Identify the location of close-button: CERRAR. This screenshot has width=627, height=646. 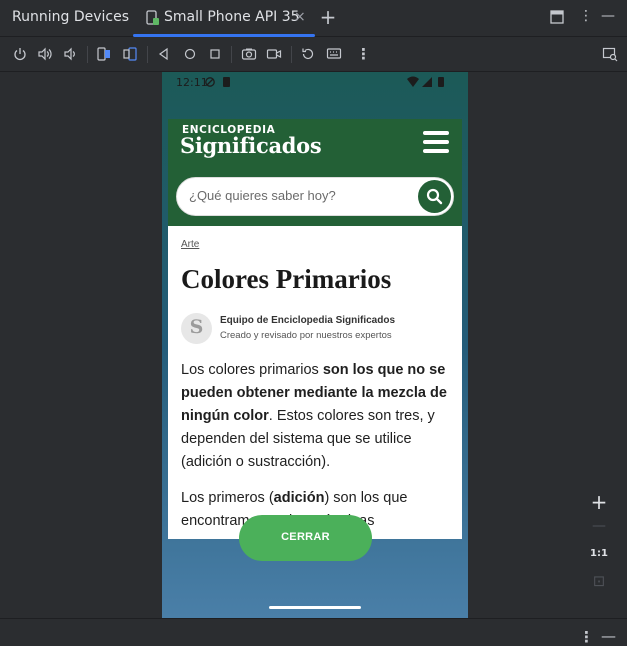
(305, 538).